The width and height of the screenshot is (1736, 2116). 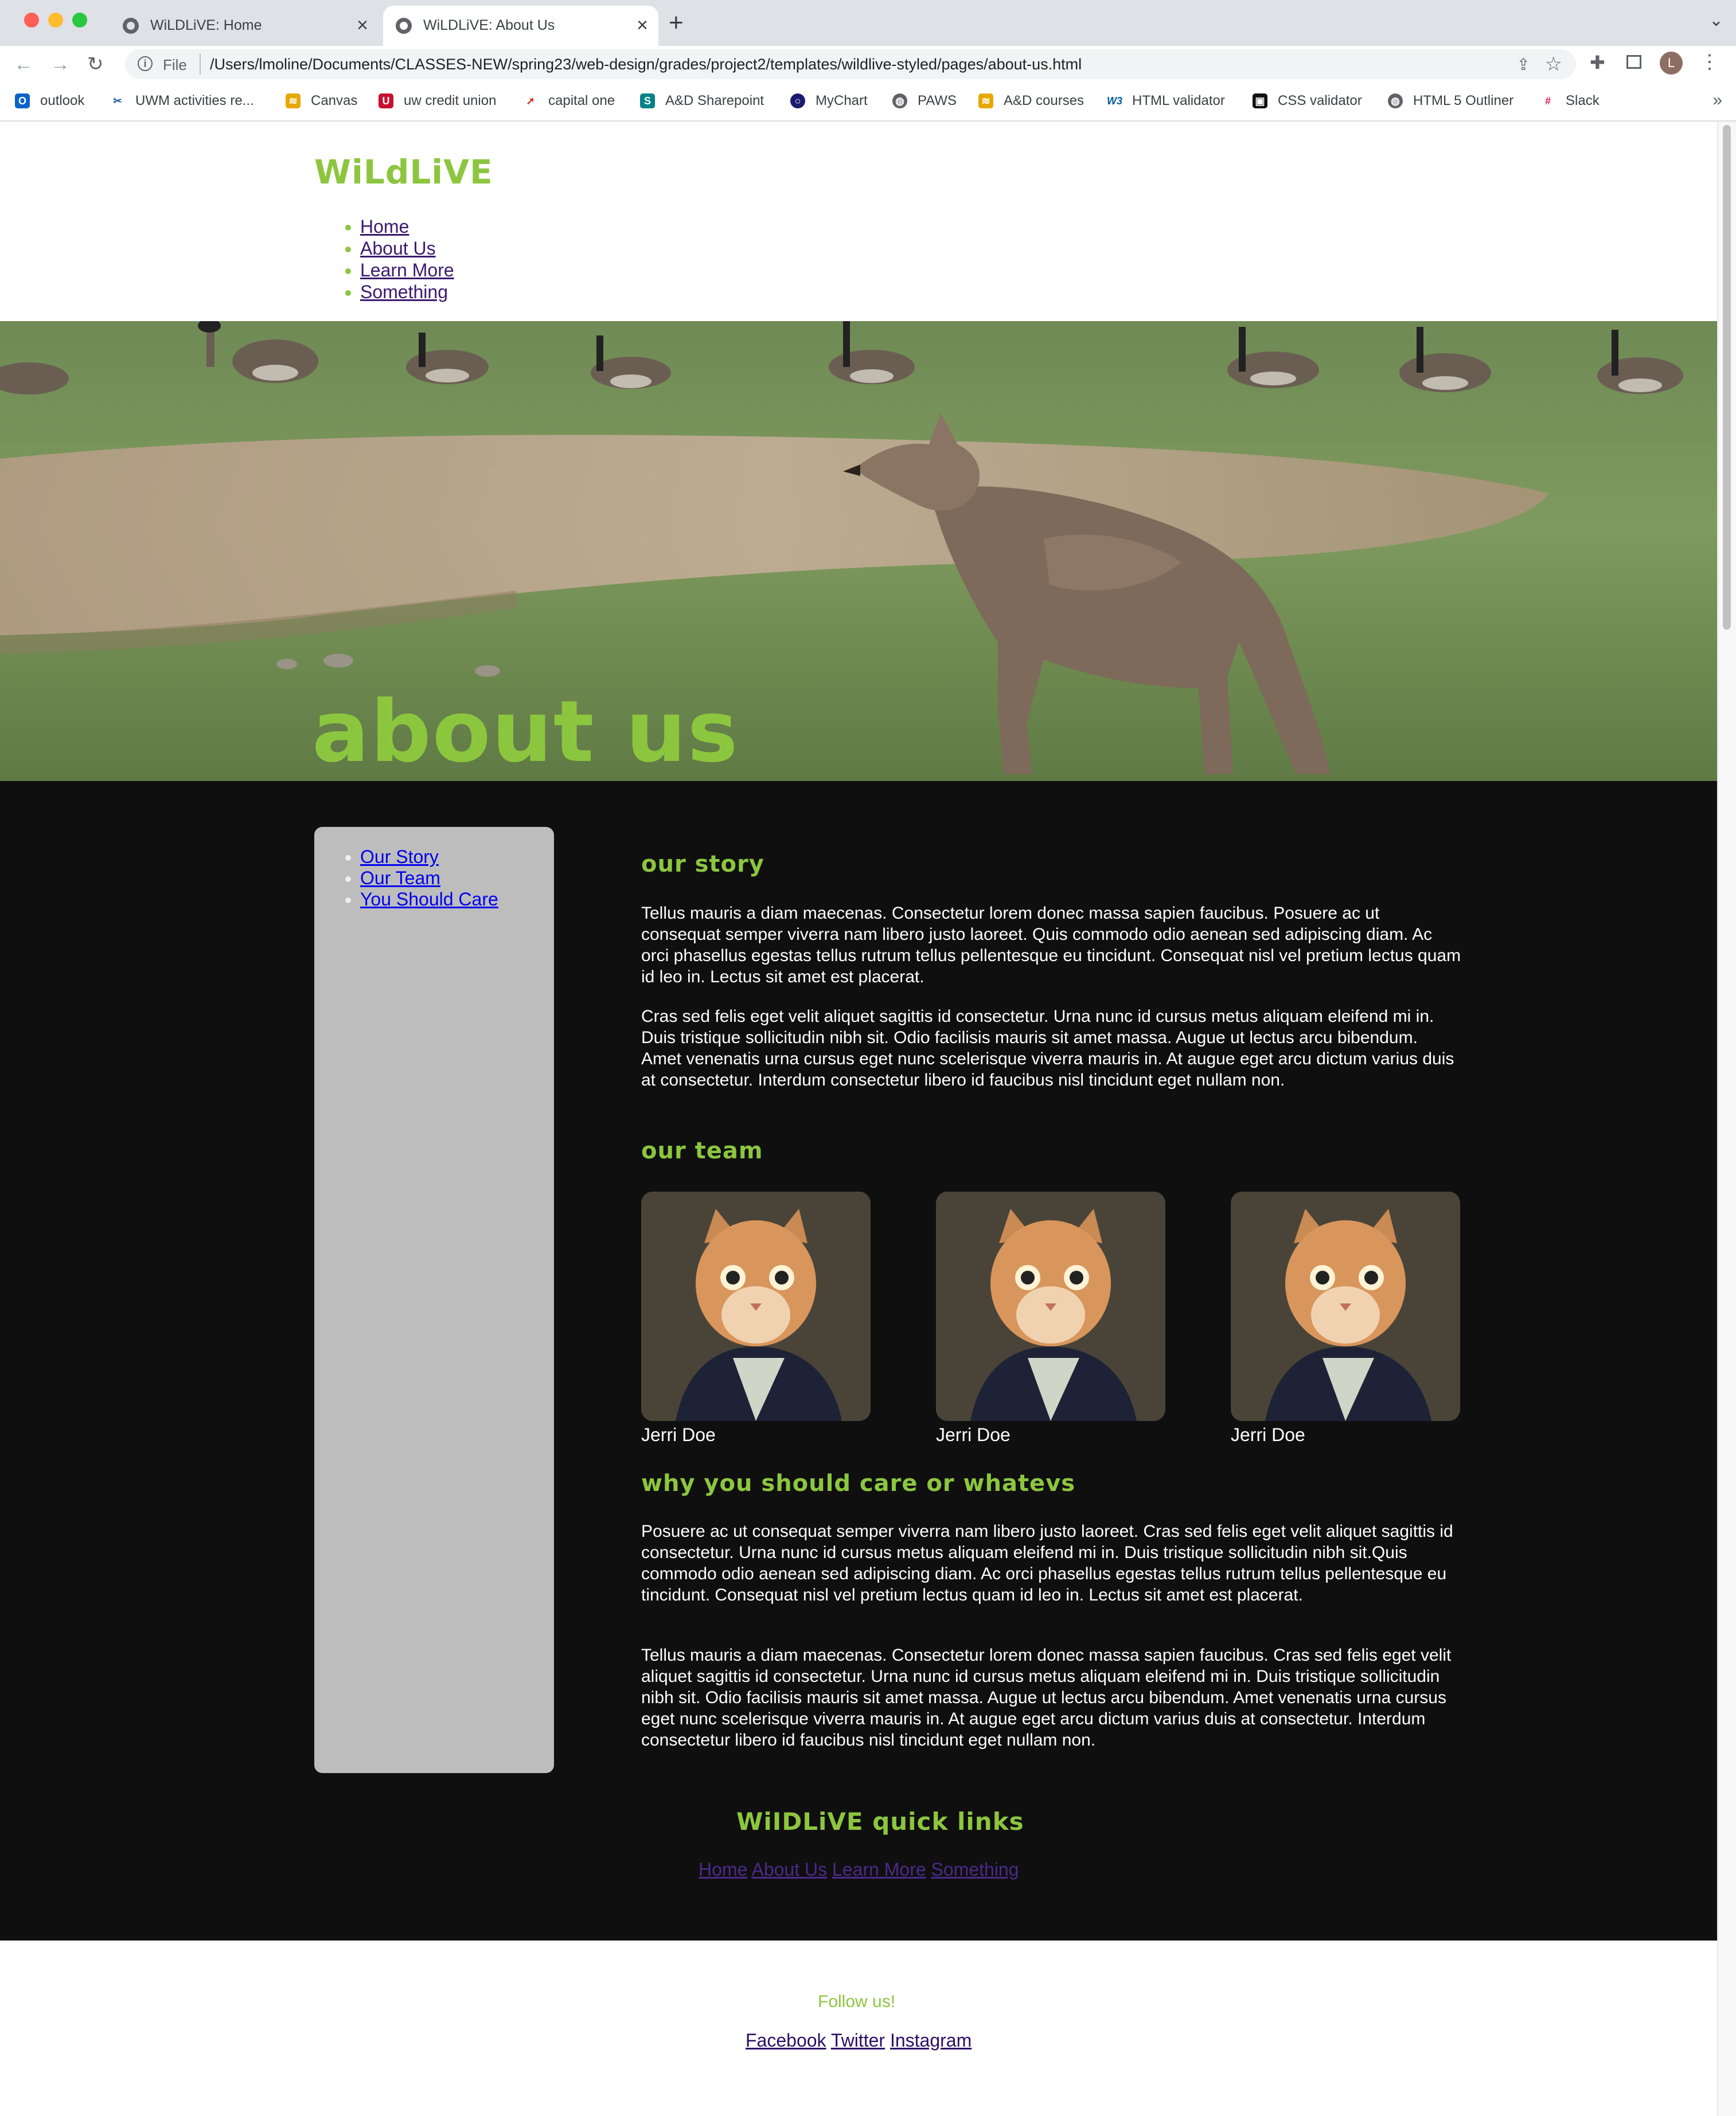 I want to click on section-heading-care: why you should care or whatevs, so click(x=858, y=1483).